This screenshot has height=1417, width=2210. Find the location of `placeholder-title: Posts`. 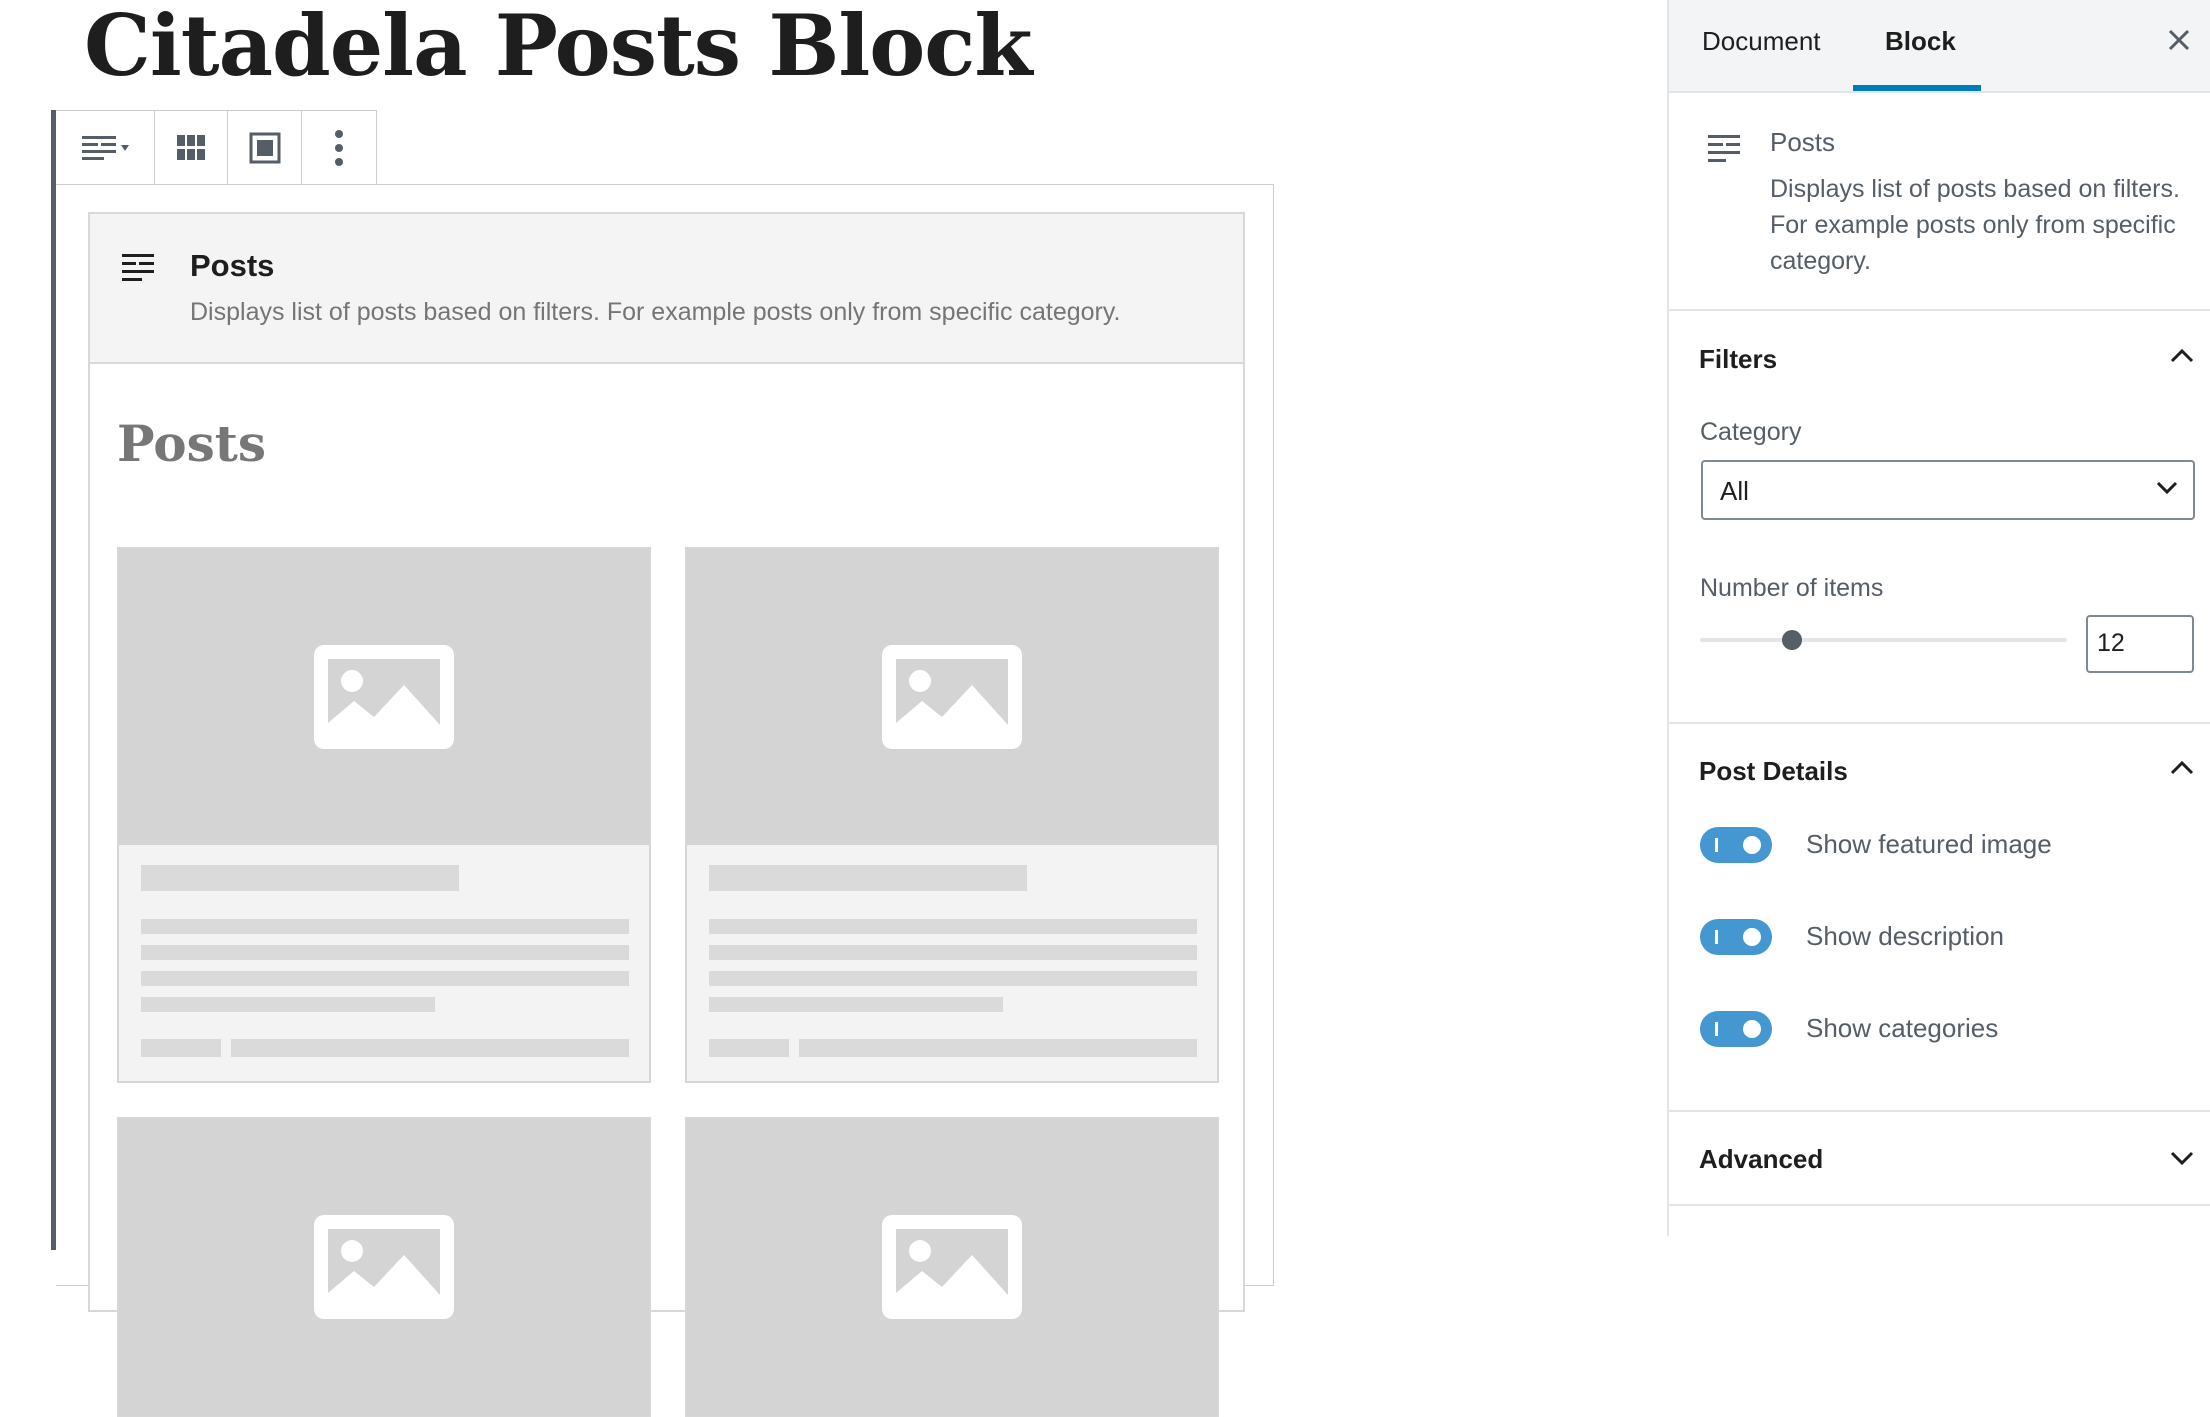

placeholder-title: Posts is located at coordinates (232, 265).